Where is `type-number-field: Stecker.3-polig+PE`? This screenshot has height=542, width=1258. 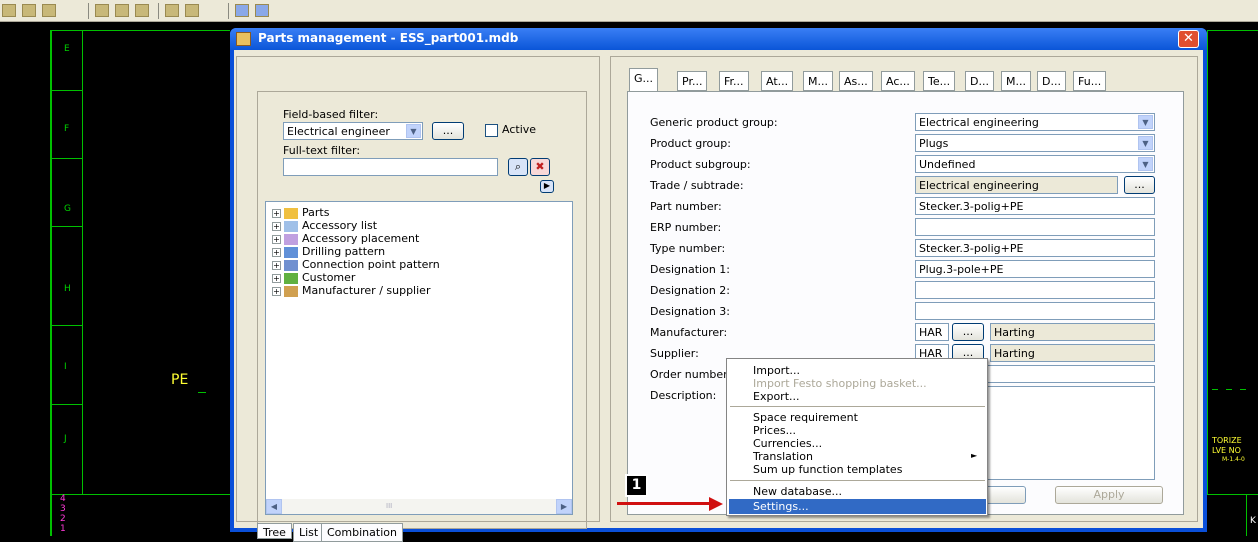 type-number-field: Stecker.3-polig+PE is located at coordinates (1035, 248).